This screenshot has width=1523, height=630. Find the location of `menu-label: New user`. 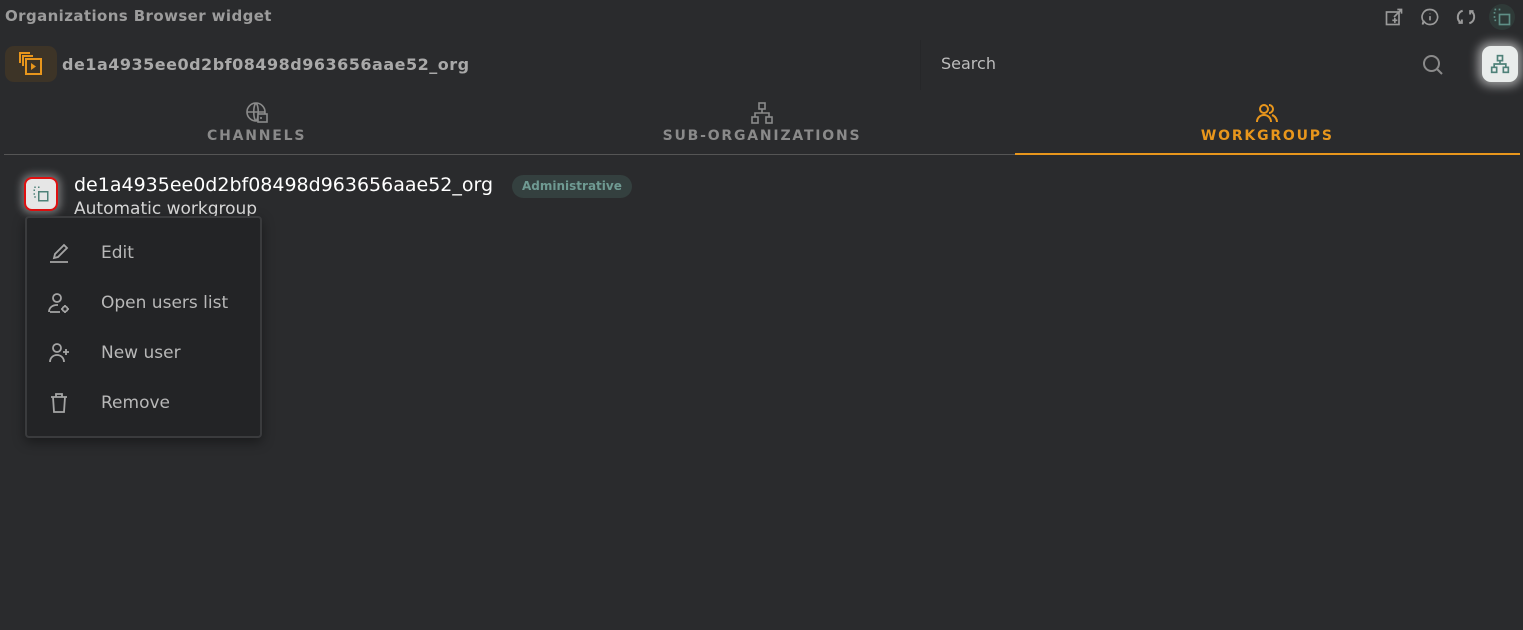

menu-label: New user is located at coordinates (141, 353).